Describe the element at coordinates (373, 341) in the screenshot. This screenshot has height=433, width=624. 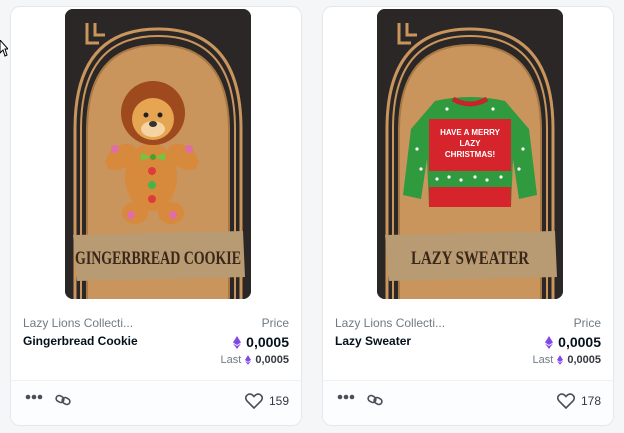
I see `item-name: Lazy Sweater` at that location.